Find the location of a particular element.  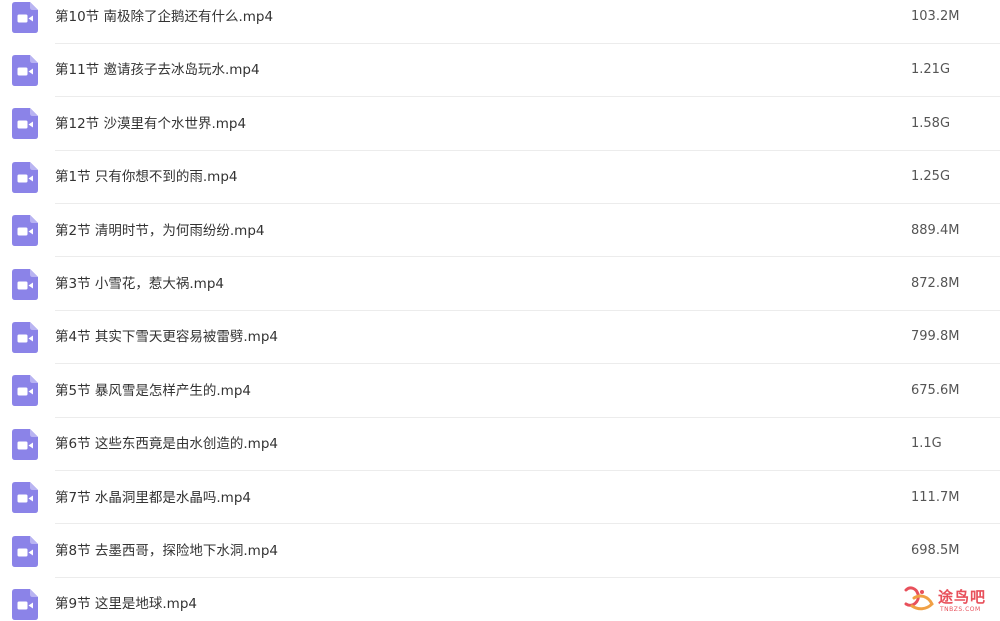

file-size: 698.5M is located at coordinates (935, 550).